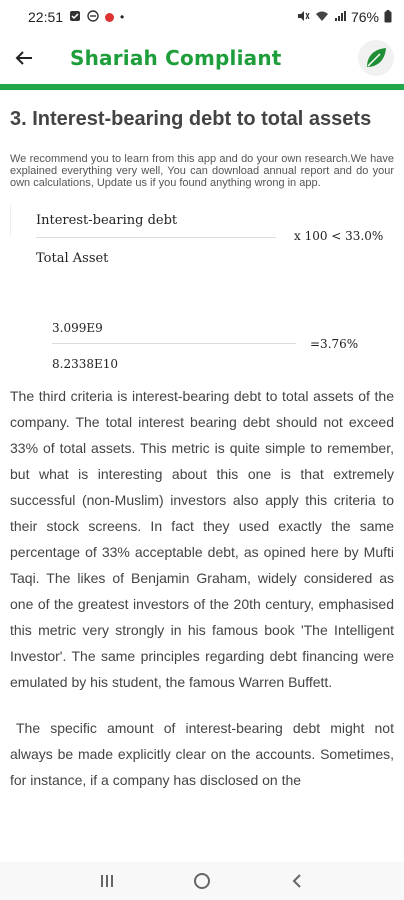 The image size is (404, 900). What do you see at coordinates (202, 17) in the screenshot?
I see `status-bar: 22:51 • 76%` at bounding box center [202, 17].